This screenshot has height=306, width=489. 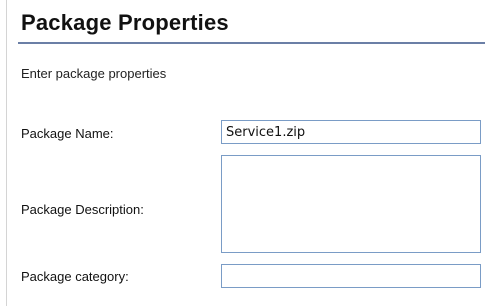 I want to click on package-name-input, so click(x=351, y=132).